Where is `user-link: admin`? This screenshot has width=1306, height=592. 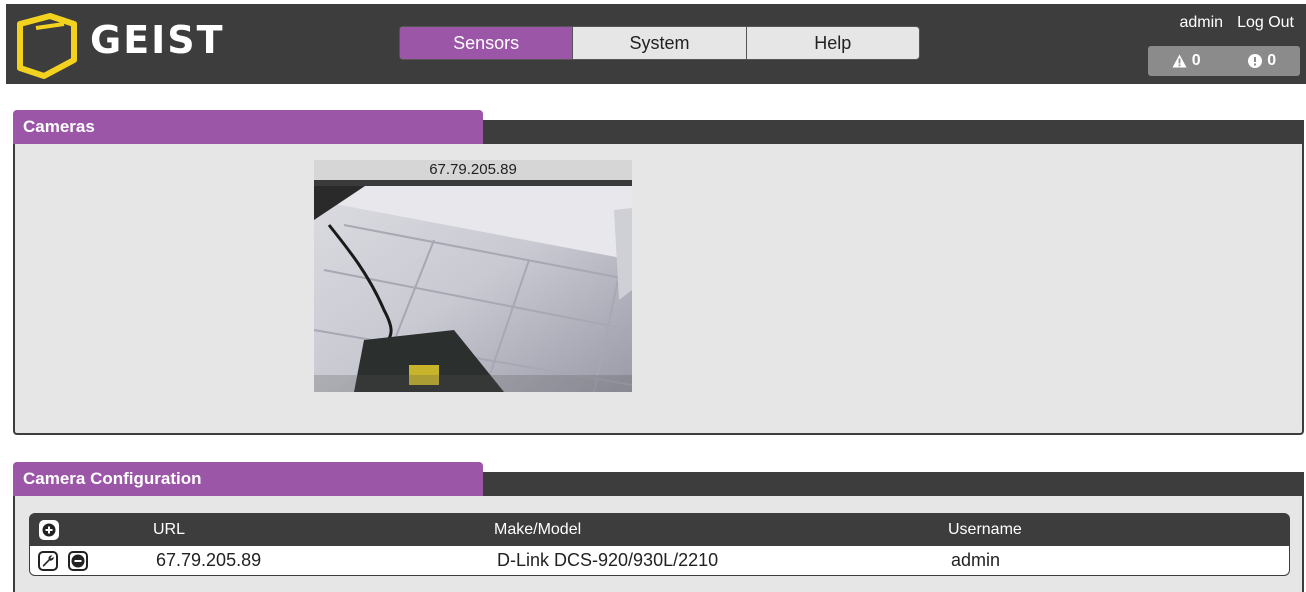 user-link: admin is located at coordinates (1201, 23).